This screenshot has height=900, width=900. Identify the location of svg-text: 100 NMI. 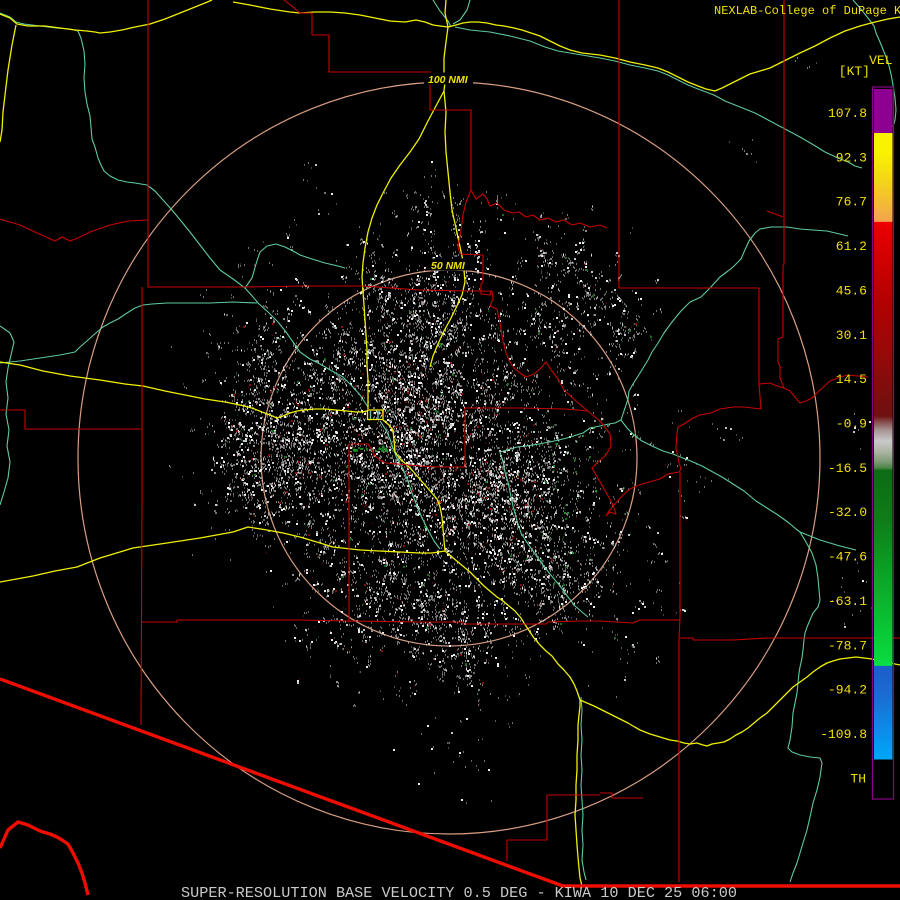
(448, 80).